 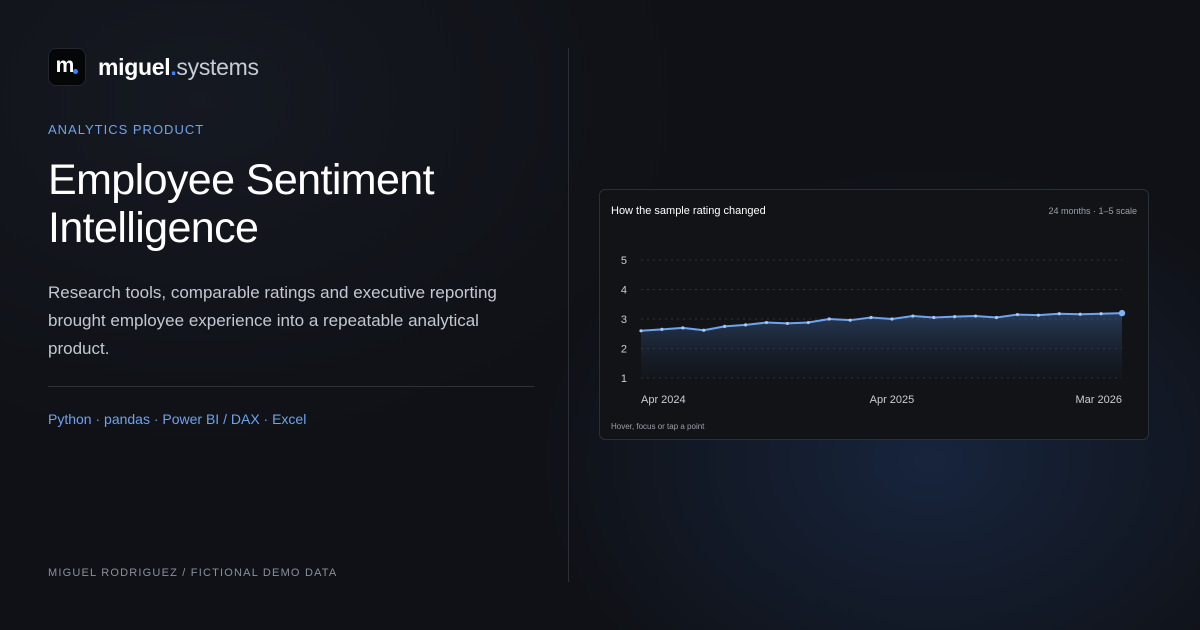 I want to click on logo-letter: m, so click(x=65, y=65).